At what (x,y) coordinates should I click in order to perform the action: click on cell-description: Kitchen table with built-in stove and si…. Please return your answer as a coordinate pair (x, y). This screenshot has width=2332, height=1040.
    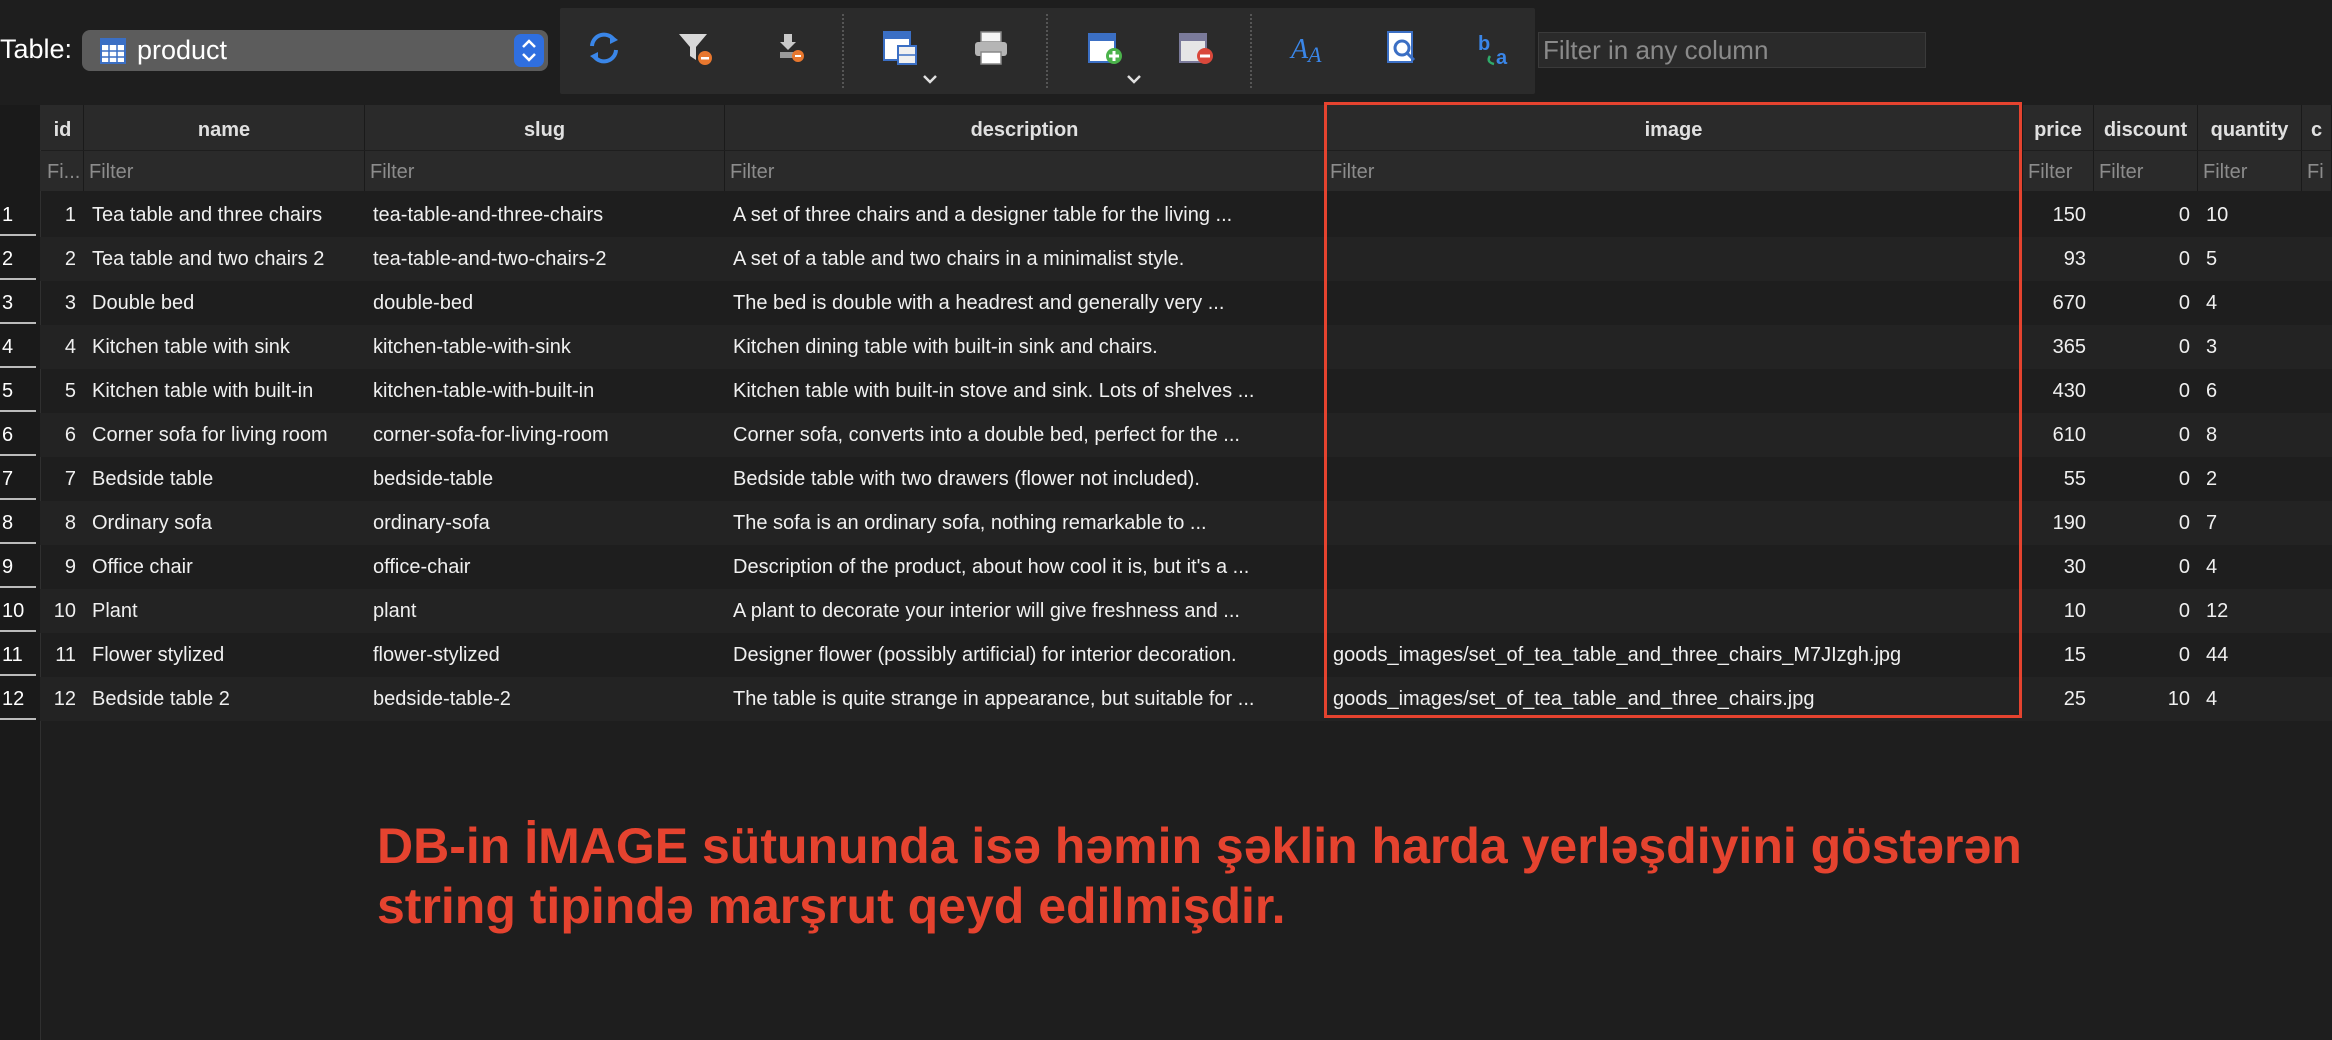
    Looking at the image, I should click on (1025, 391).